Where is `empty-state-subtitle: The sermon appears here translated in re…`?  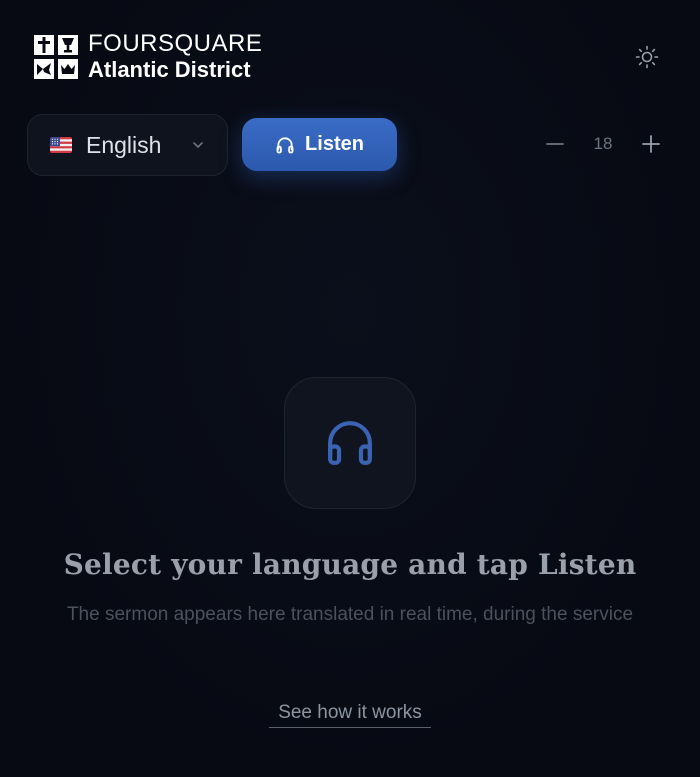 empty-state-subtitle: The sermon appears here translated in re… is located at coordinates (350, 614).